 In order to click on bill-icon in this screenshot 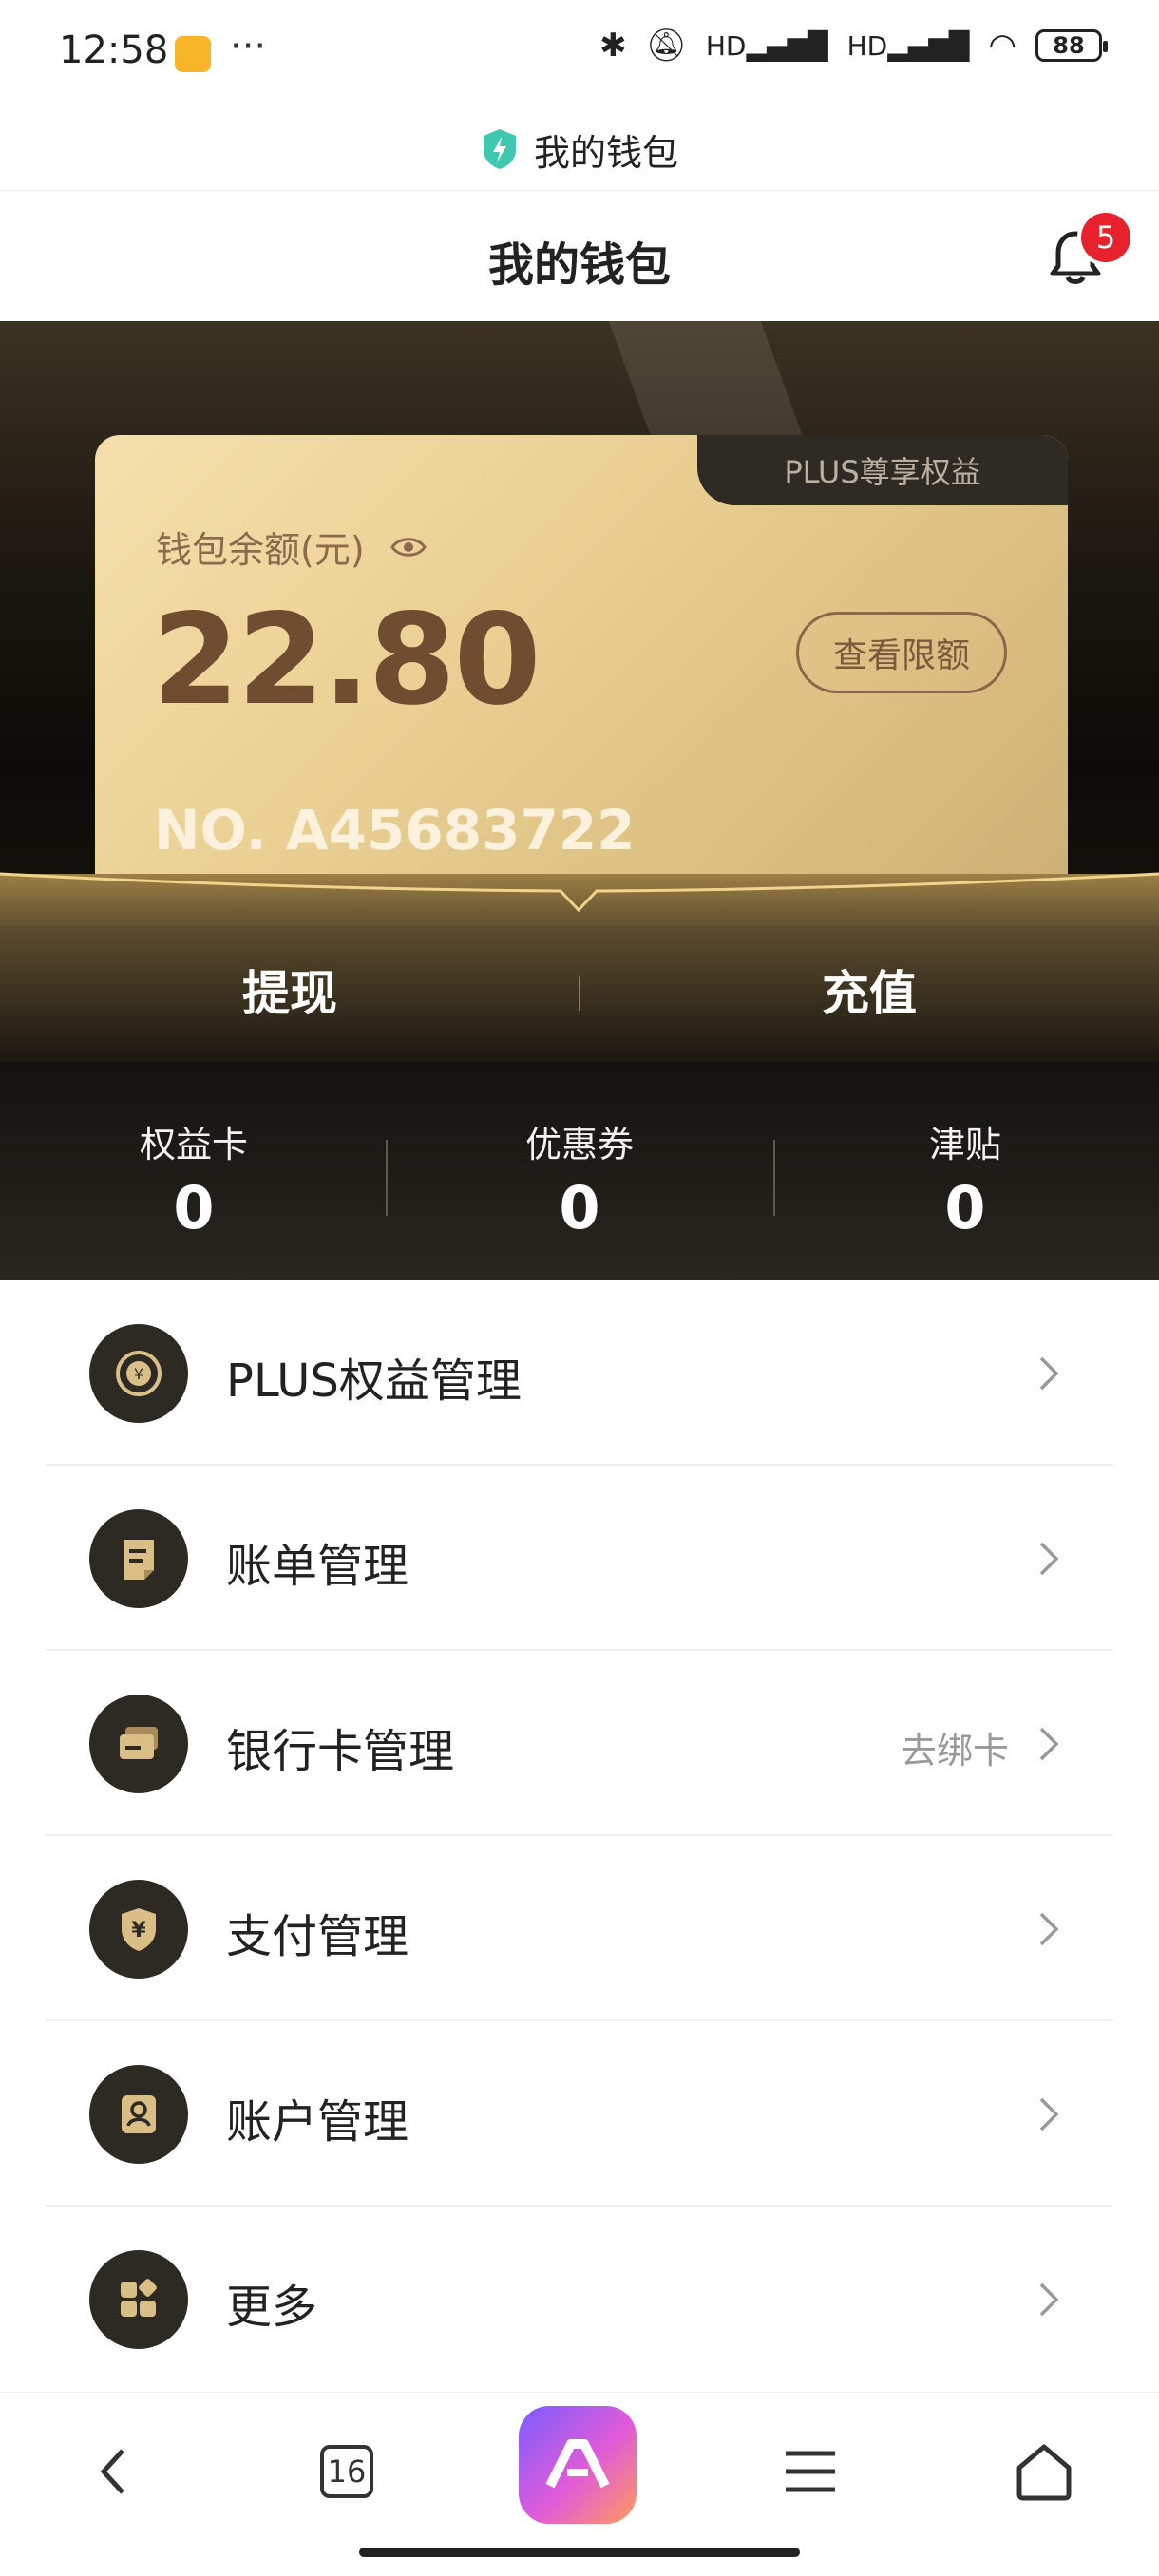, I will do `click(138, 1558)`.